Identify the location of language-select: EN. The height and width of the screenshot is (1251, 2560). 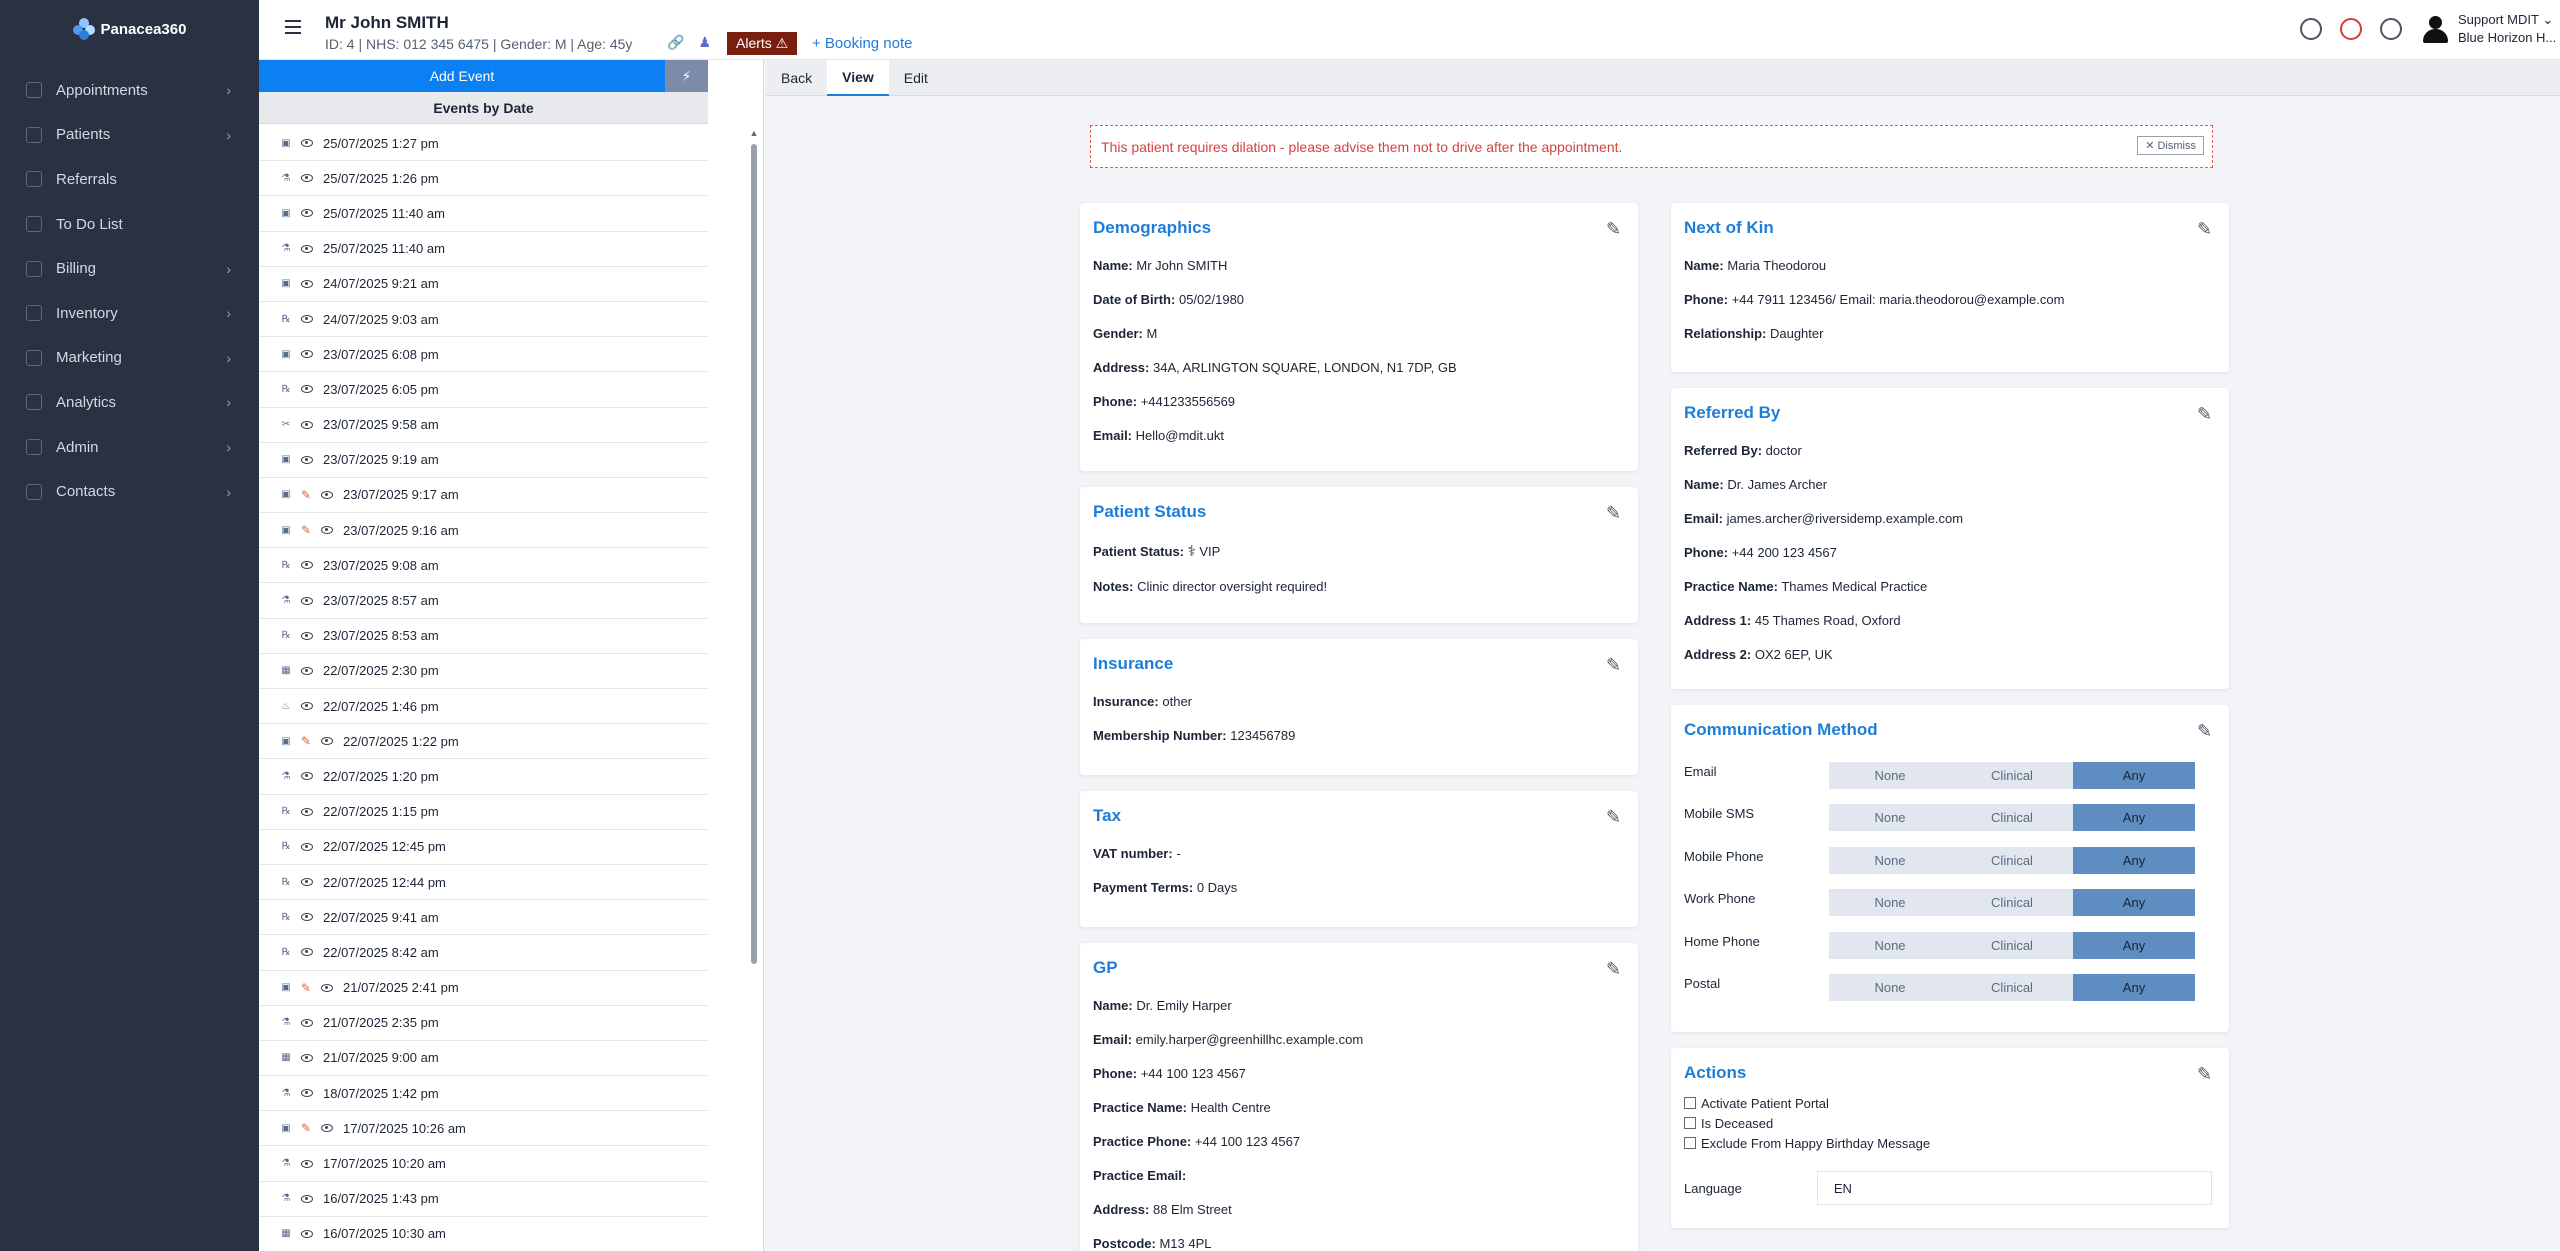
(2014, 1188).